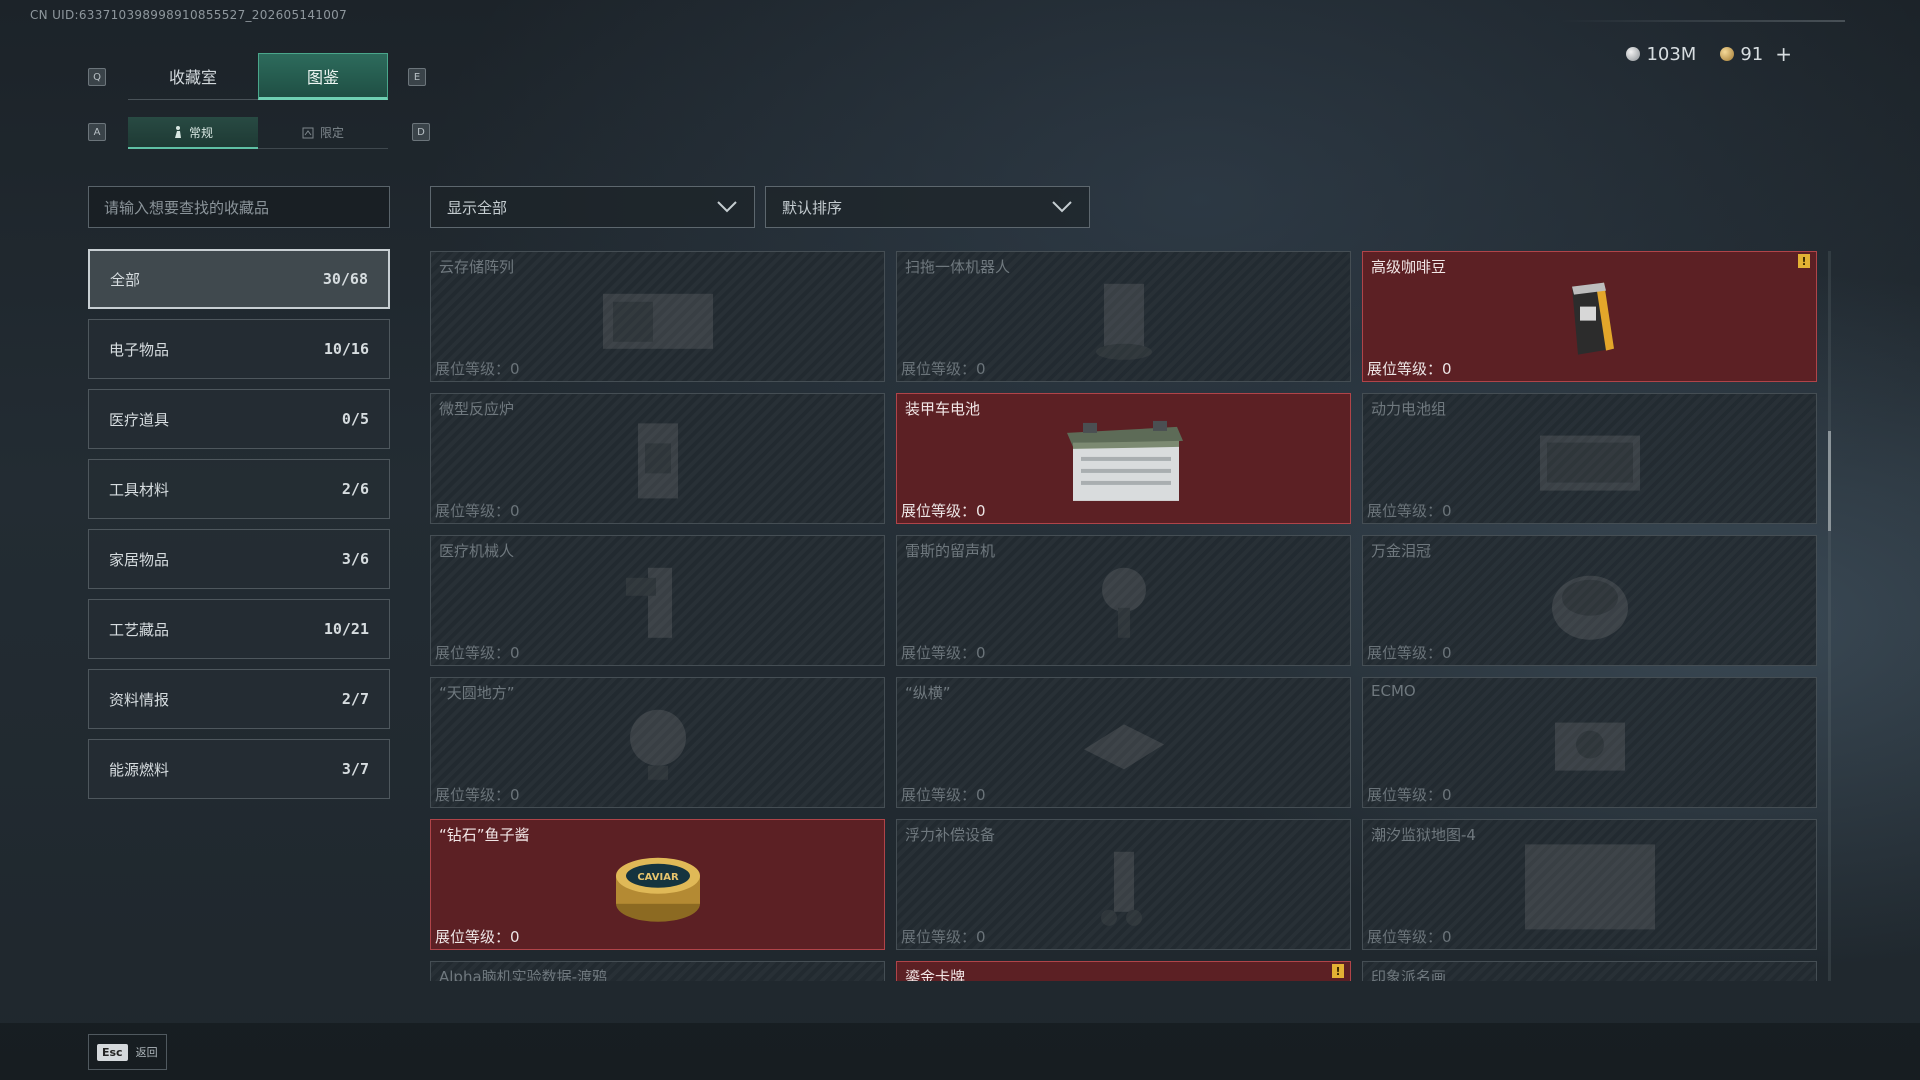  Describe the element at coordinates (658, 876) in the screenshot. I see `caviar-label: CAVIAR` at that location.